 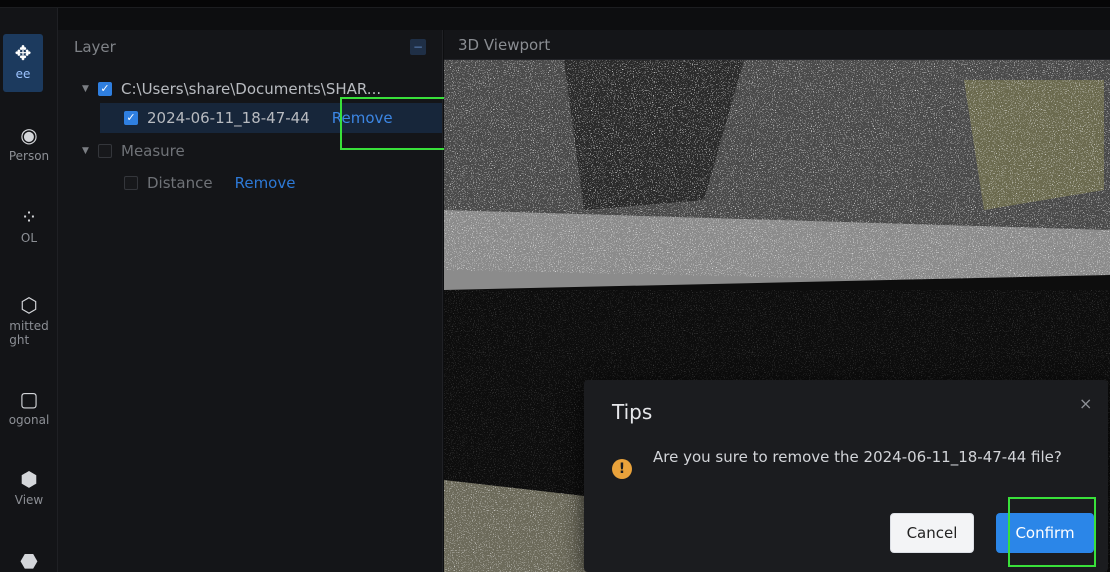 I want to click on tool-lod: ⁘ OL, so click(x=29, y=225).